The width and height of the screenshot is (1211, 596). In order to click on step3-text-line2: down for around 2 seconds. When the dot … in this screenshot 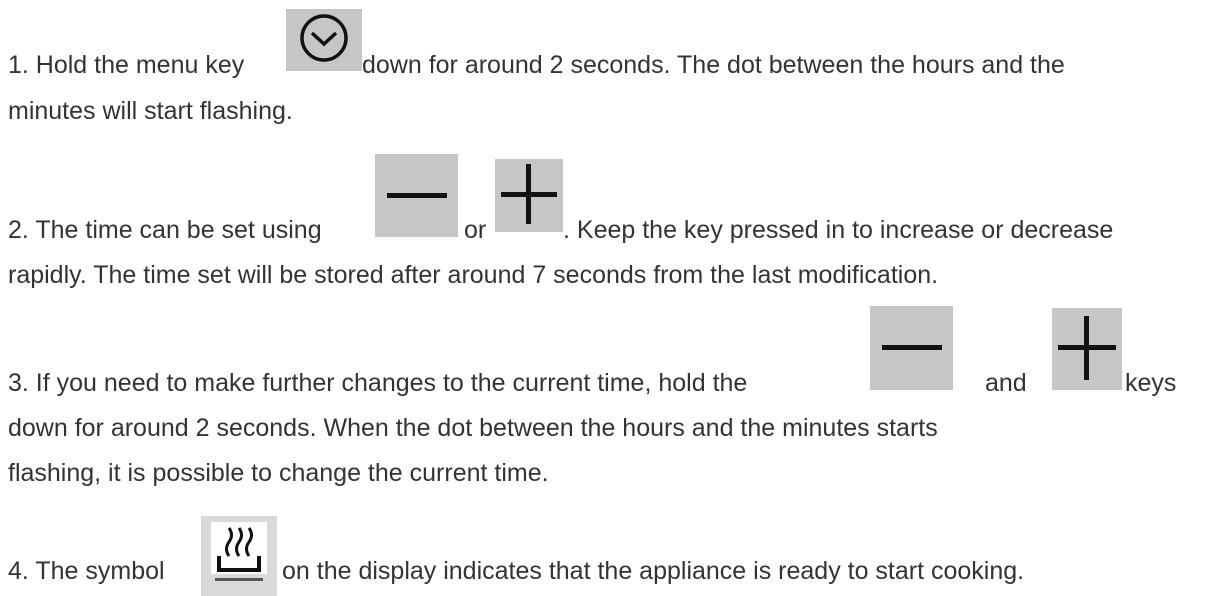, I will do `click(473, 428)`.